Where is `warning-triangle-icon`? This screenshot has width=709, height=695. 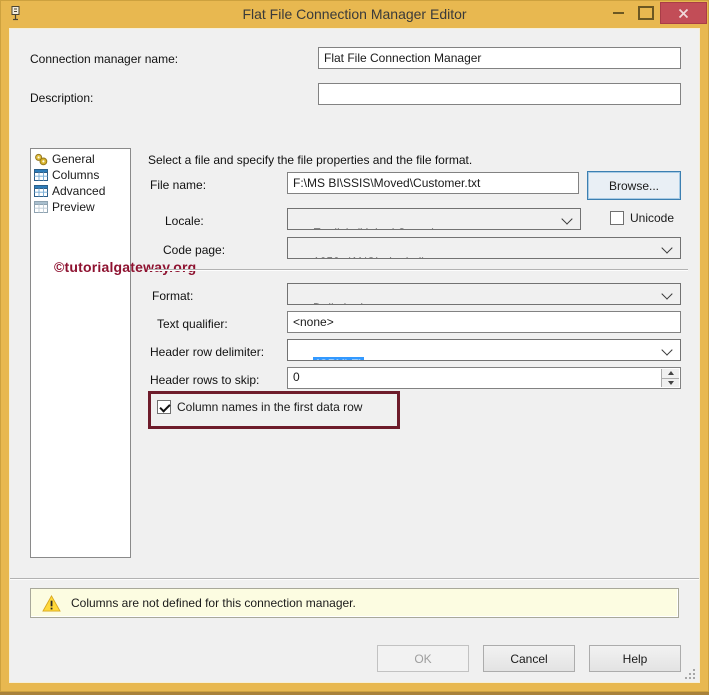 warning-triangle-icon is located at coordinates (51, 603).